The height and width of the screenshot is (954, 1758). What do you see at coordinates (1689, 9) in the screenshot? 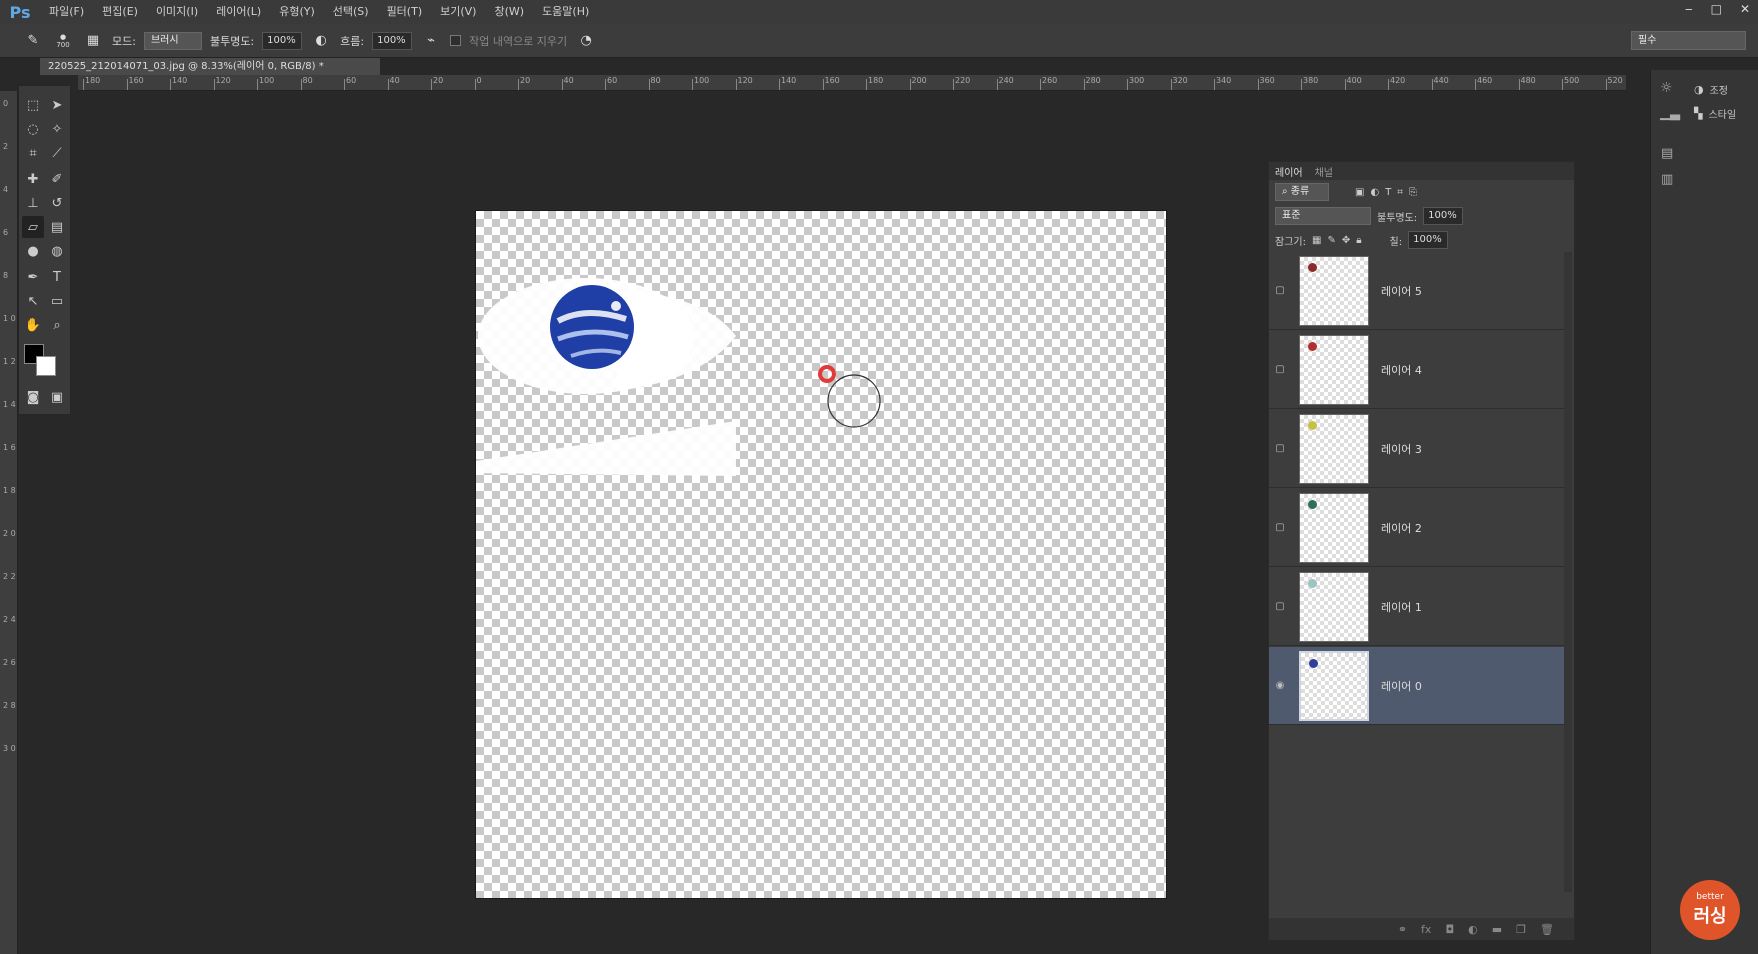
I see `minimize-button: ‒` at bounding box center [1689, 9].